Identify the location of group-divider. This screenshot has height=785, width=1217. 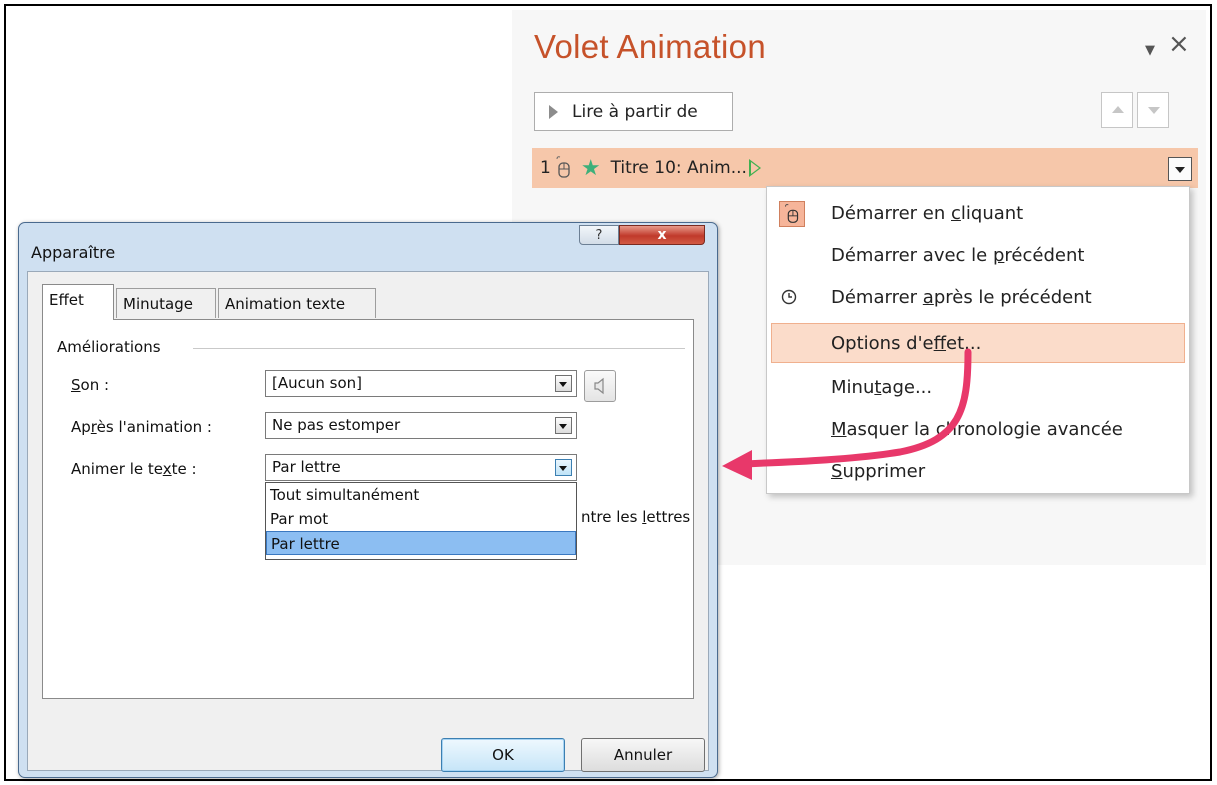
(439, 348).